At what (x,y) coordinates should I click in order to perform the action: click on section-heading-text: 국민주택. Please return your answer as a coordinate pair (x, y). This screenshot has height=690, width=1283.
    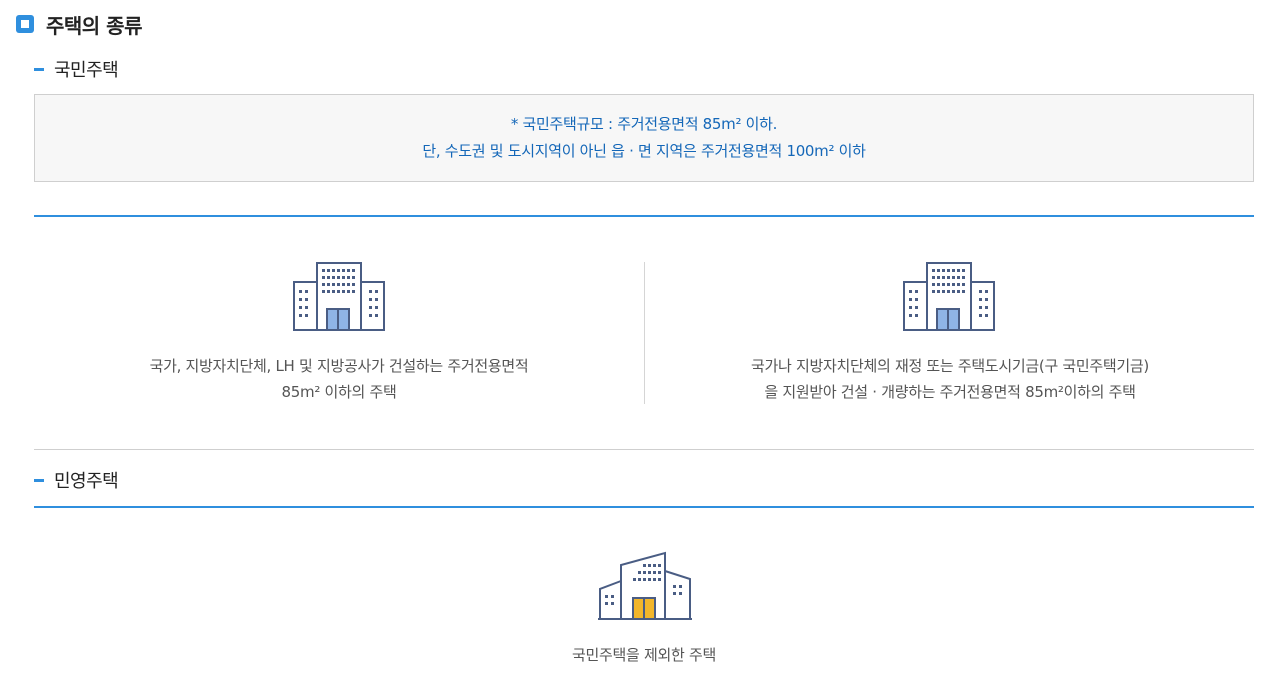
    Looking at the image, I should click on (86, 70).